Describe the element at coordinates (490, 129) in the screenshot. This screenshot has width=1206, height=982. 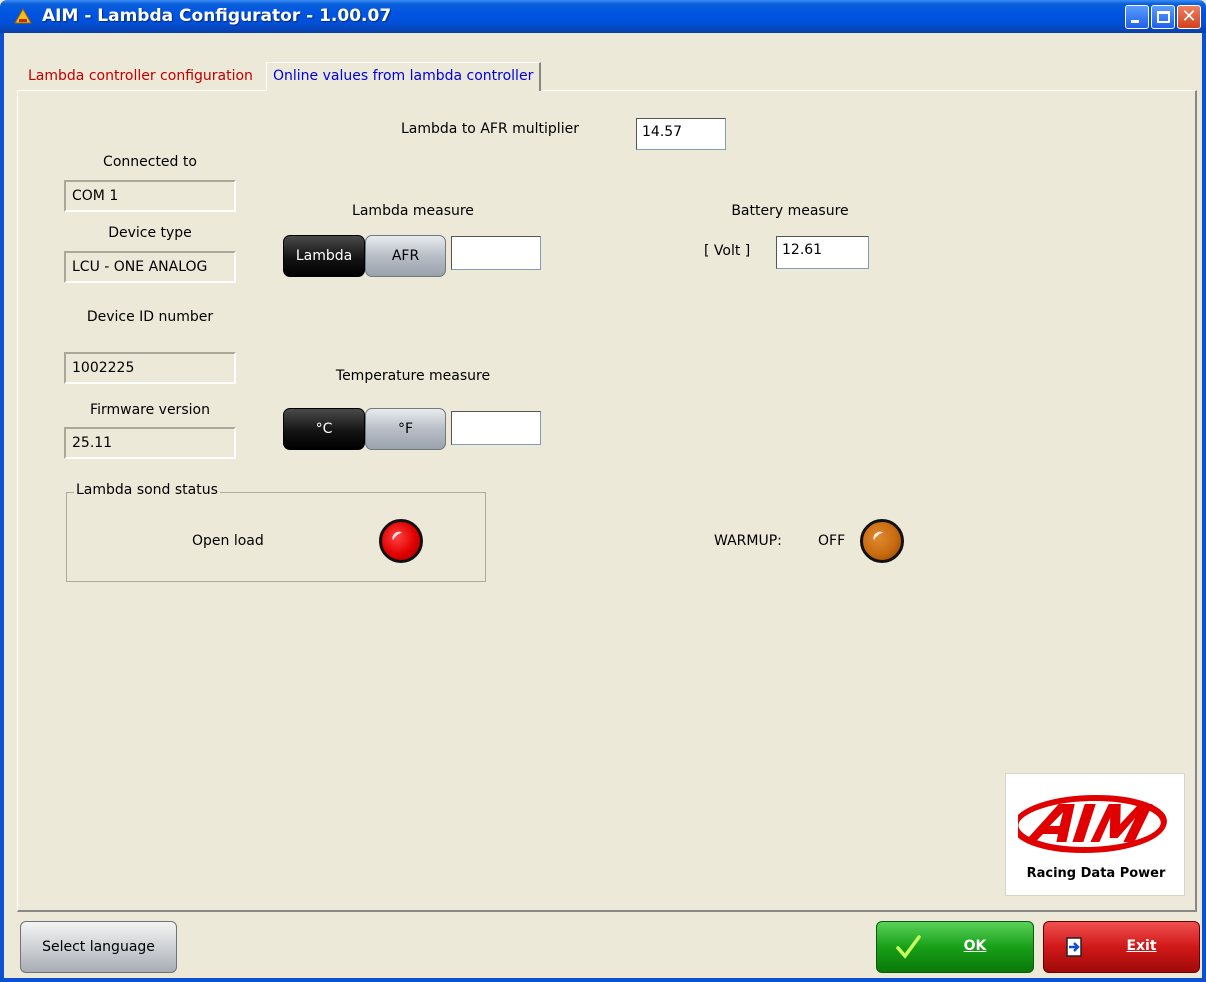
I see `afr-multiplier-label: Lambda to AFR multiplier` at that location.